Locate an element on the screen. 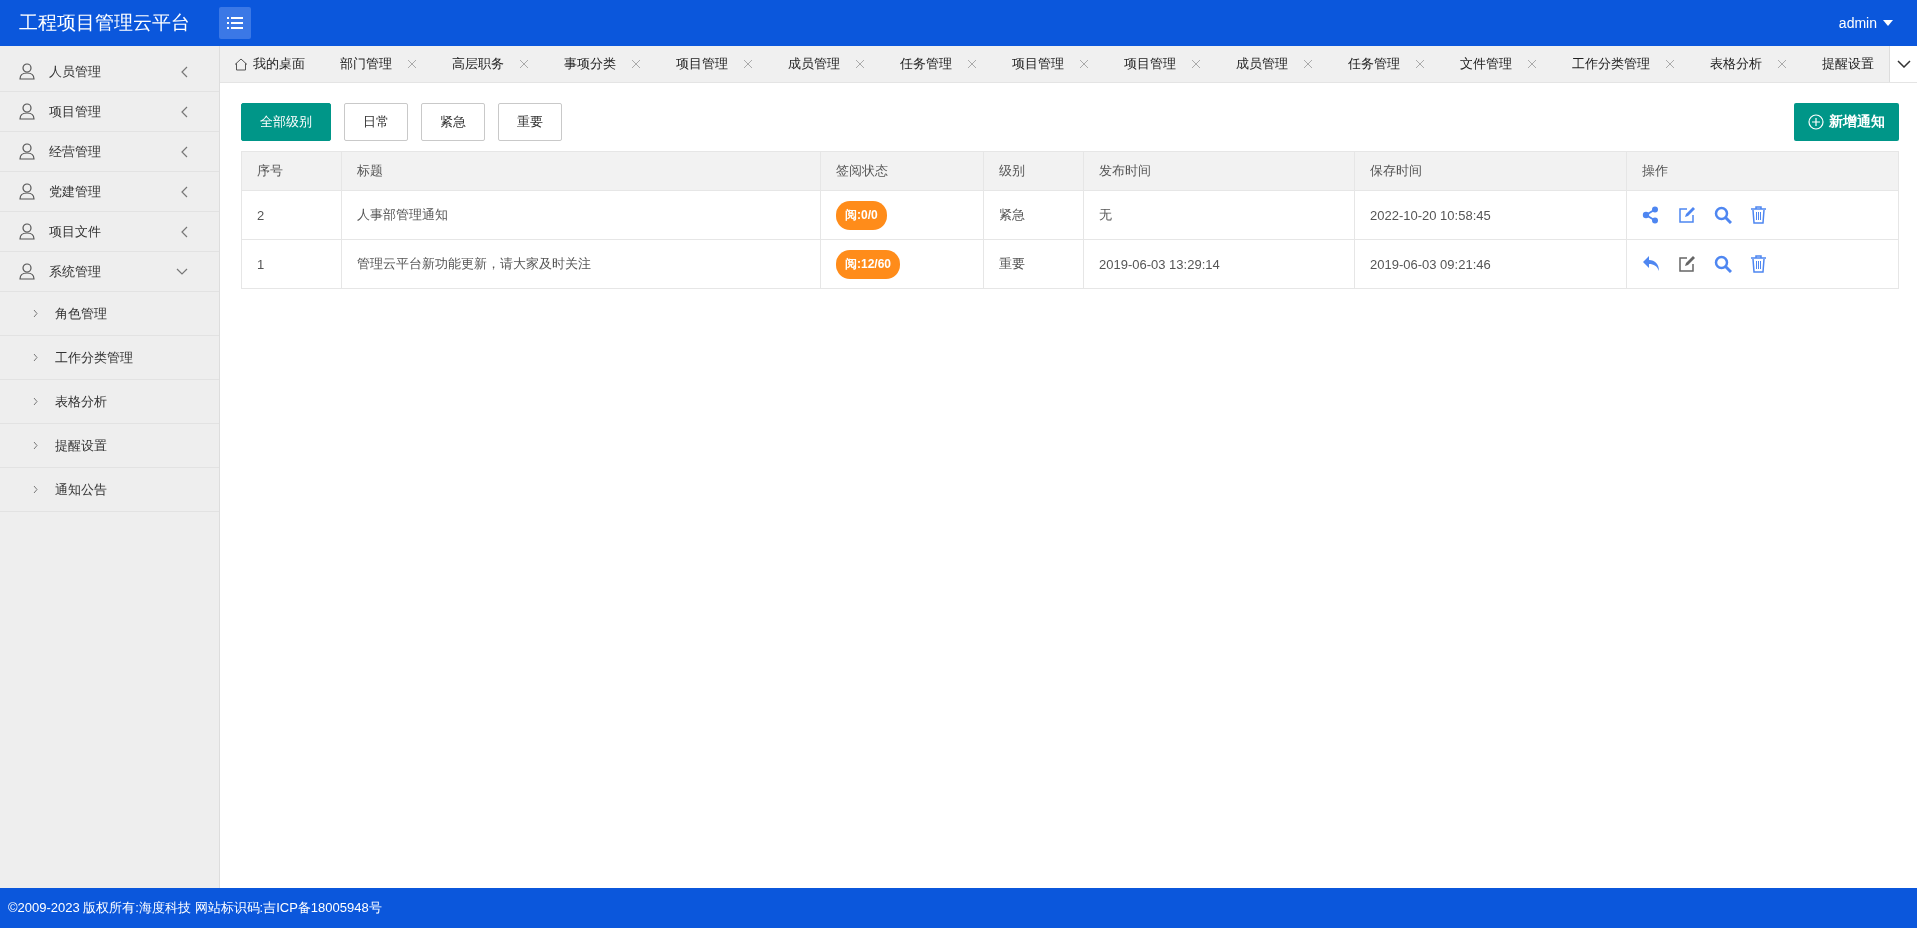 This screenshot has height=928, width=1917. reply-icon is located at coordinates (1651, 264).